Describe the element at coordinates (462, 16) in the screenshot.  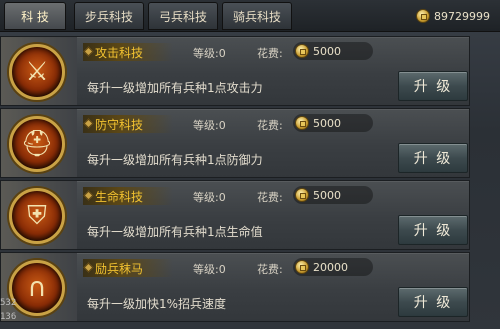
I see `currency-amount: 89729999` at that location.